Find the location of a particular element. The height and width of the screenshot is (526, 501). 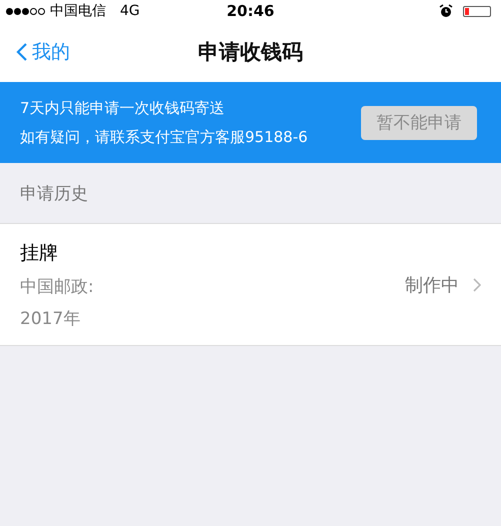

carrier-name: 中国电信 is located at coordinates (78, 11).